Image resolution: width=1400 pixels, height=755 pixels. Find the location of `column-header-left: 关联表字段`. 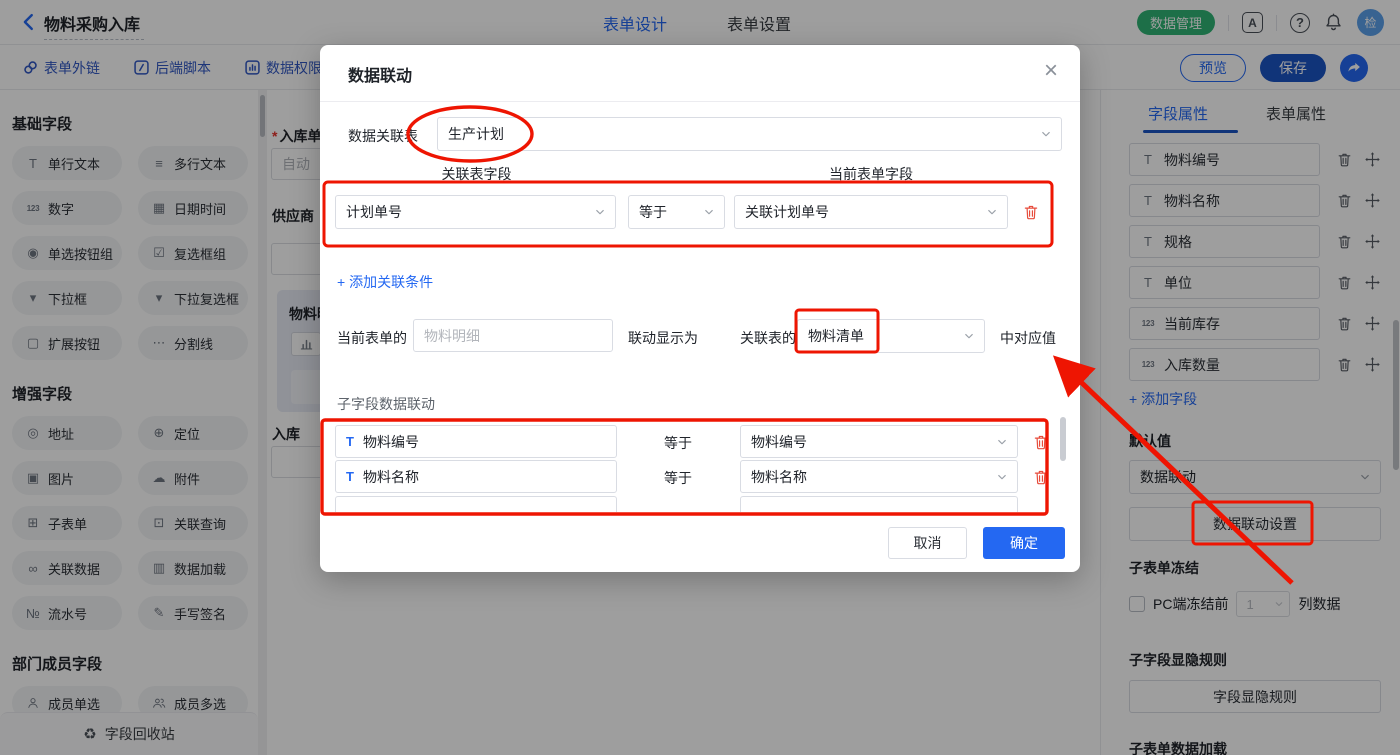

column-header-left: 关联表字段 is located at coordinates (476, 174).